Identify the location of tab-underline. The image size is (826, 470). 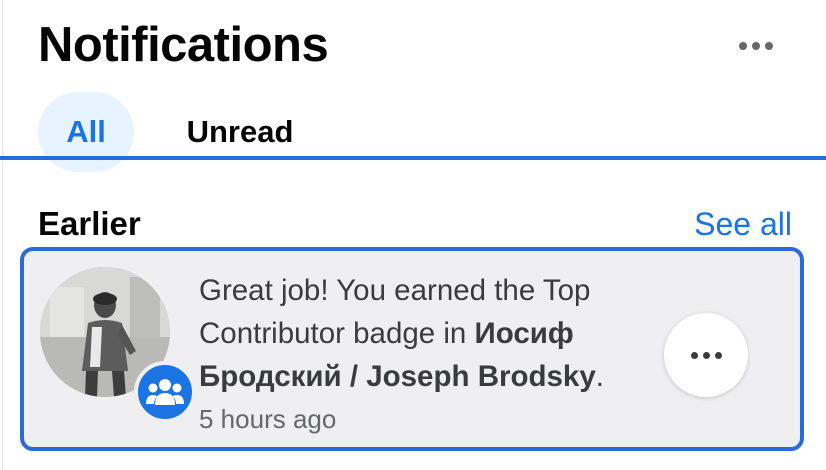
(413, 158).